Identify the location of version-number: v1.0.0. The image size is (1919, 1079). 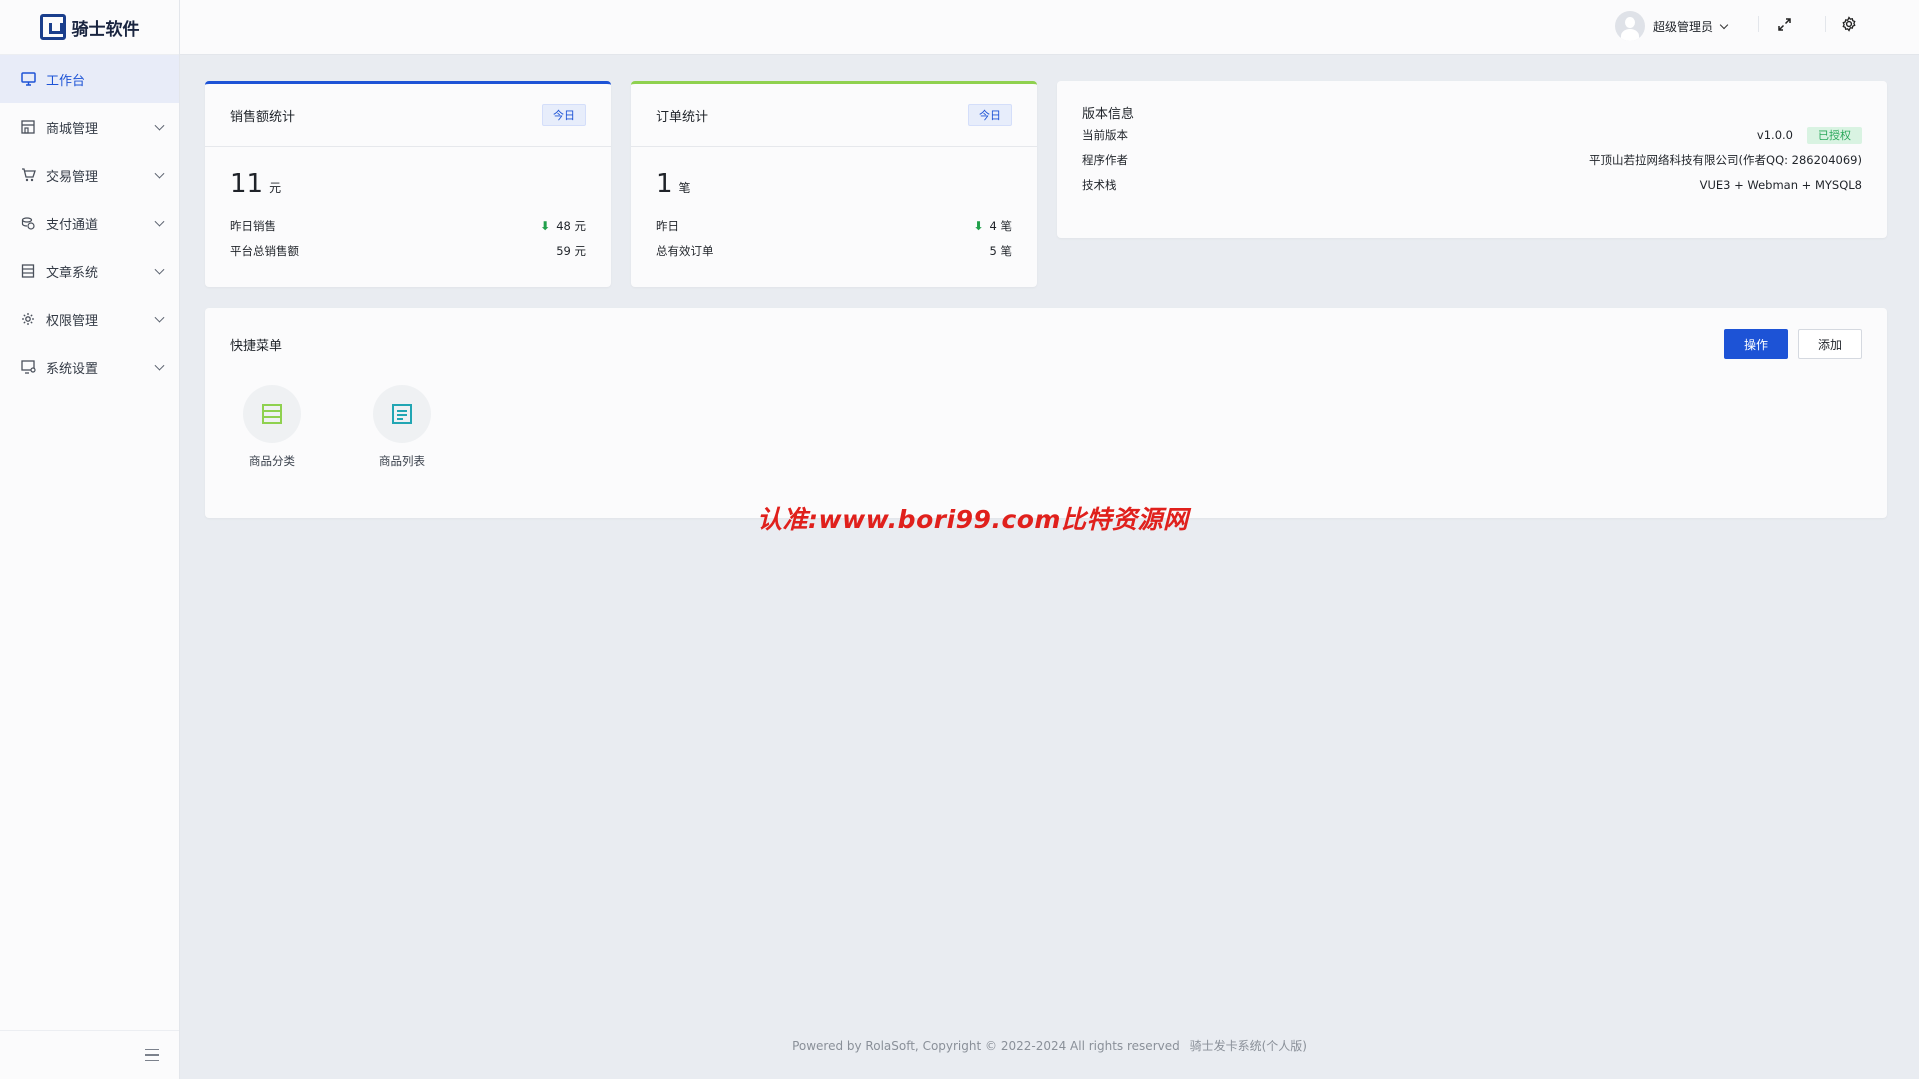
(1774, 134).